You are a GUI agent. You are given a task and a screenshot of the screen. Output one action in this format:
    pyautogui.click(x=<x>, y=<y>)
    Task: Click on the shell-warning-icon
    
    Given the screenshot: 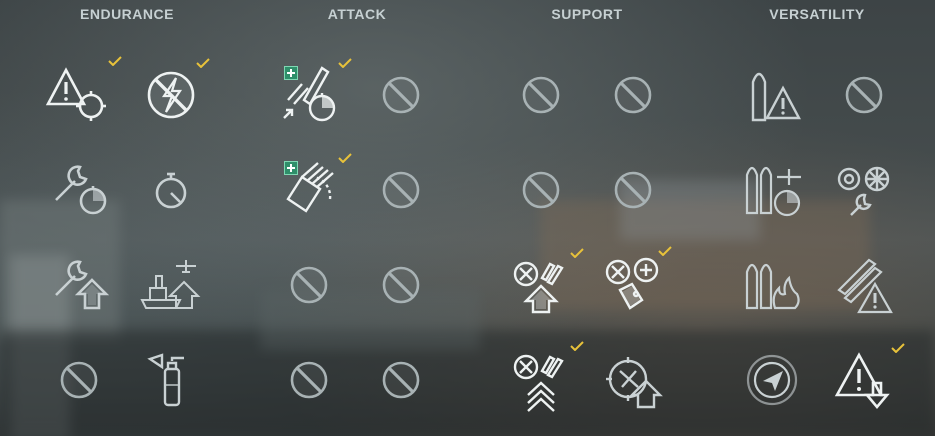 What is the action you would take?
    pyautogui.click(x=776, y=97)
    